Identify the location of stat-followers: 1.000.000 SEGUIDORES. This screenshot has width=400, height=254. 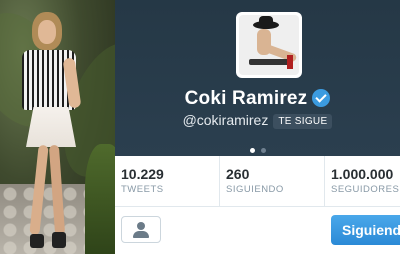
(362, 181).